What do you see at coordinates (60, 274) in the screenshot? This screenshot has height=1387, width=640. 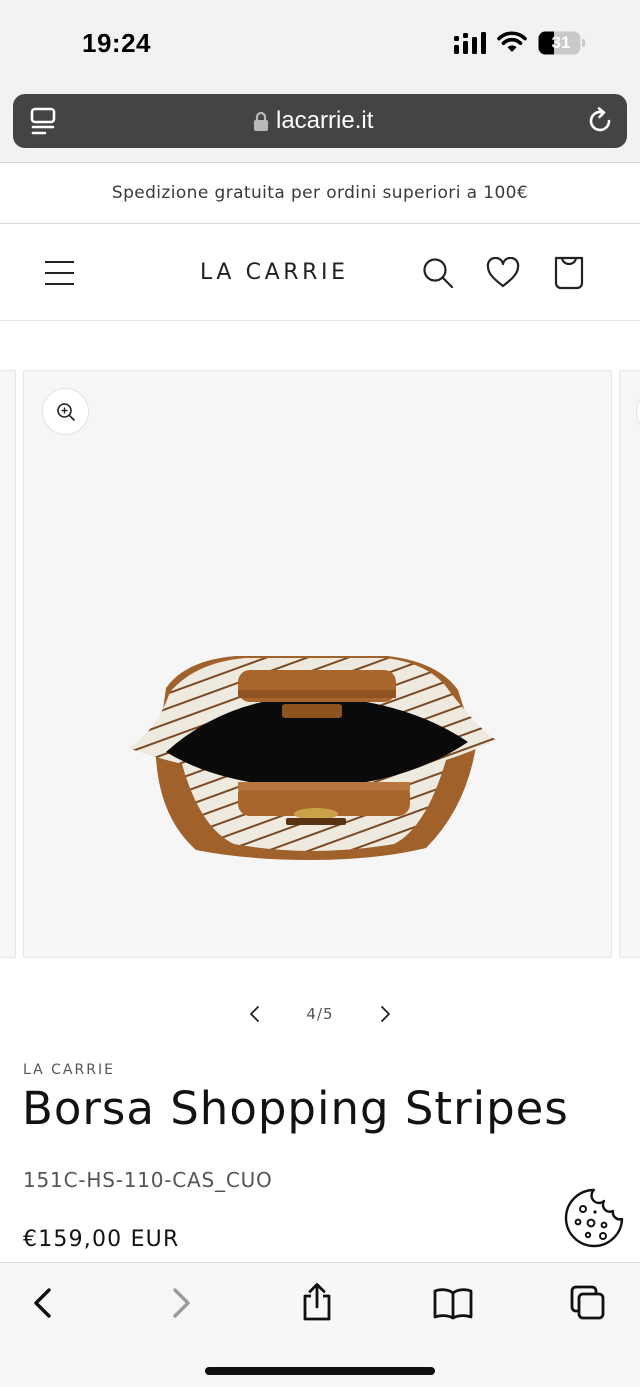 I see `menu-icon` at bounding box center [60, 274].